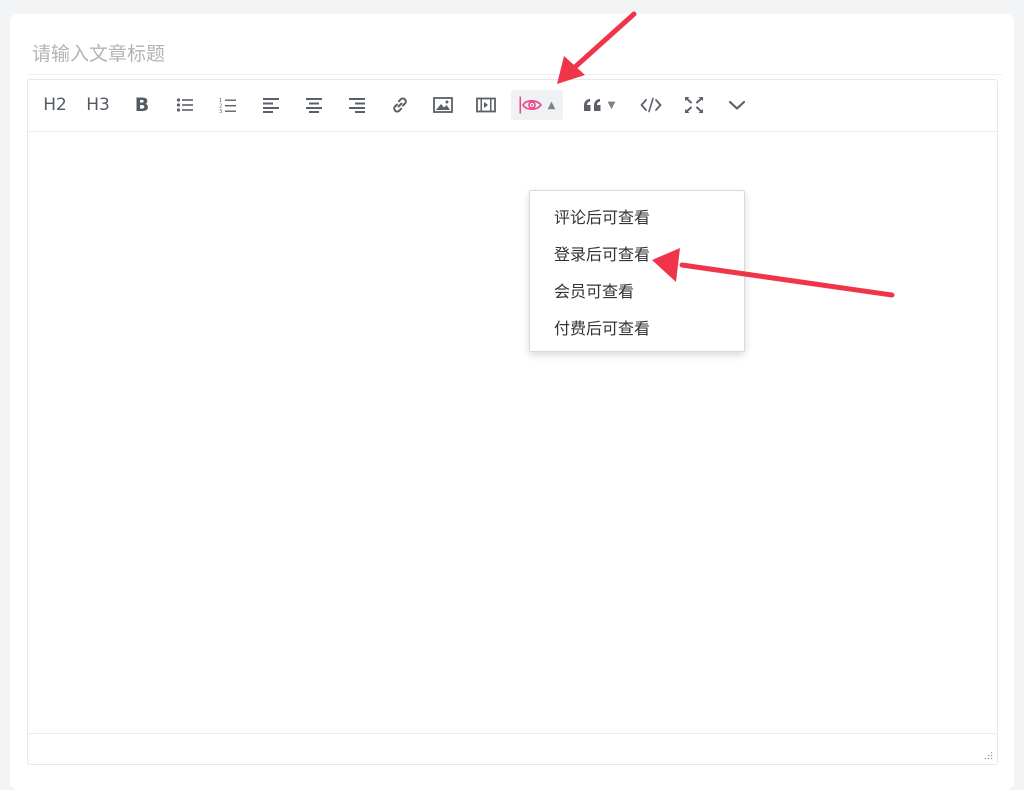 This screenshot has height=790, width=1024. Describe the element at coordinates (611, 105) in the screenshot. I see `caret-down-icon: ▼` at that location.